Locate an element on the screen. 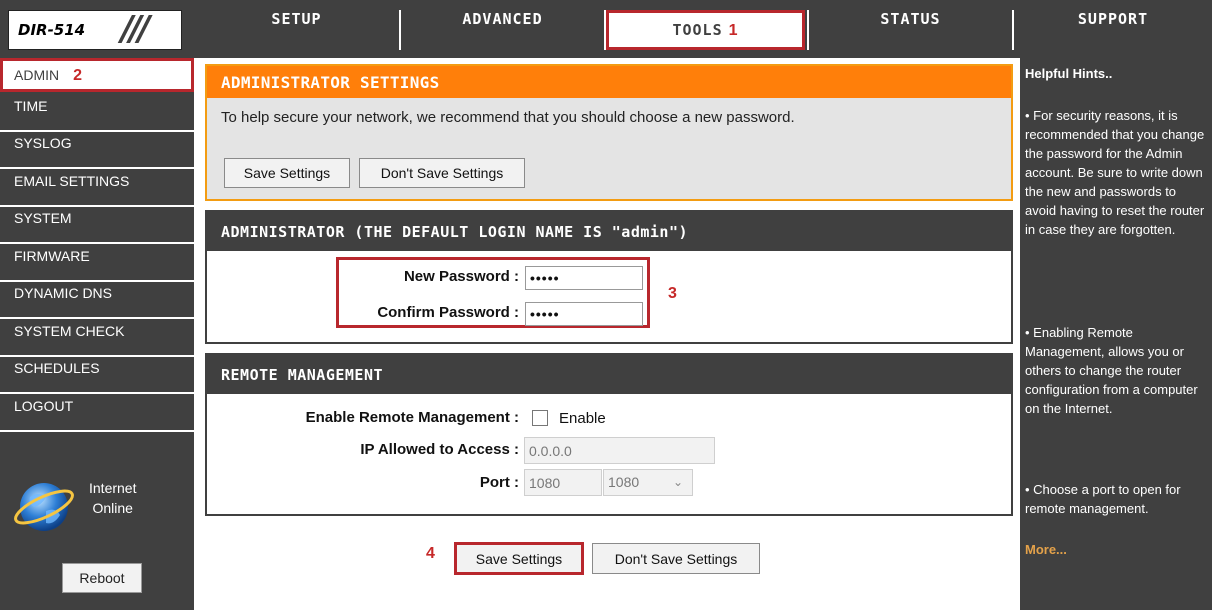 The width and height of the screenshot is (1212, 610). sidebar-item-schedules: SCHEDULES is located at coordinates (97, 377).